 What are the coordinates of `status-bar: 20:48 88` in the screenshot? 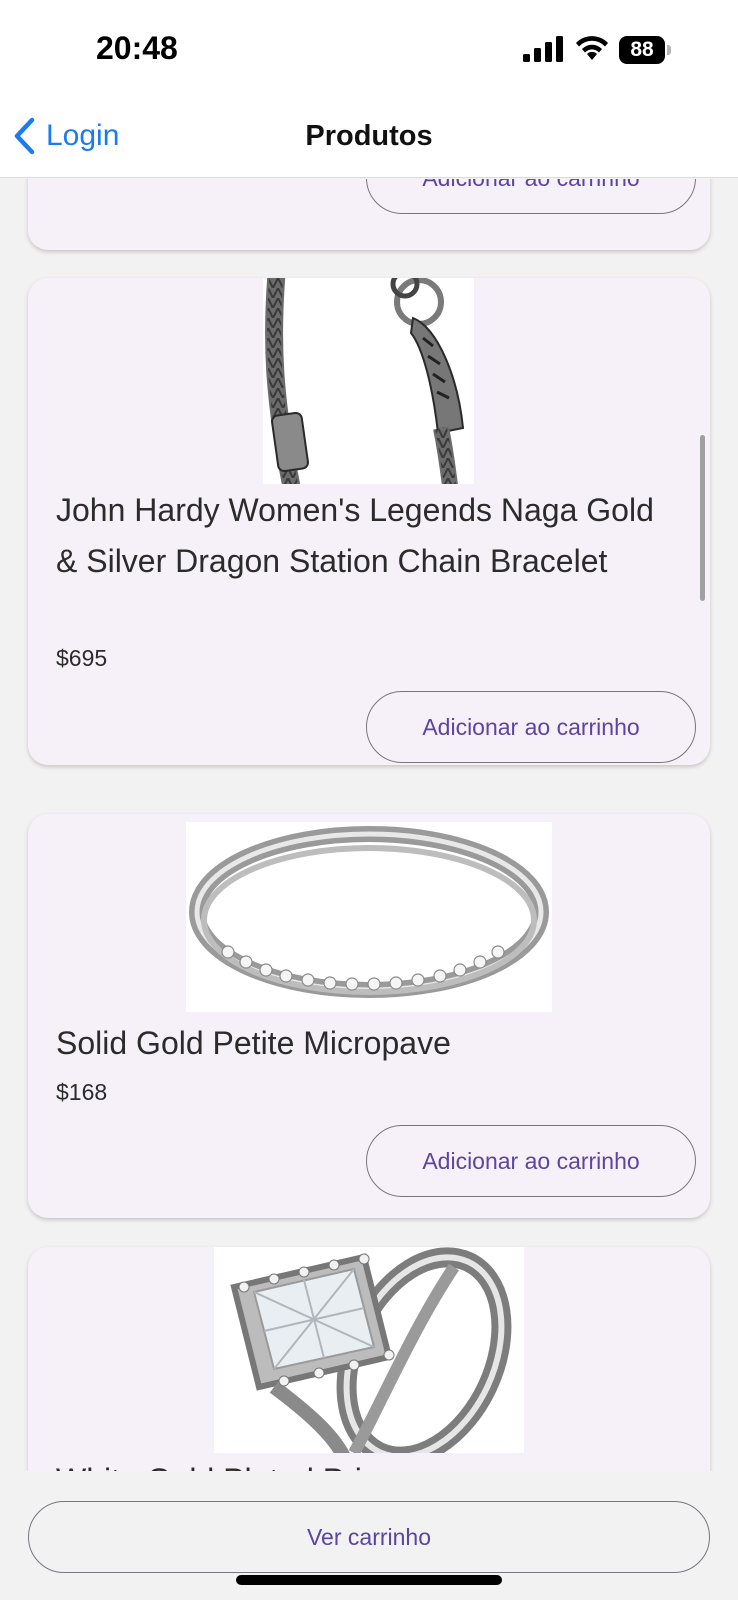 It's located at (369, 48).